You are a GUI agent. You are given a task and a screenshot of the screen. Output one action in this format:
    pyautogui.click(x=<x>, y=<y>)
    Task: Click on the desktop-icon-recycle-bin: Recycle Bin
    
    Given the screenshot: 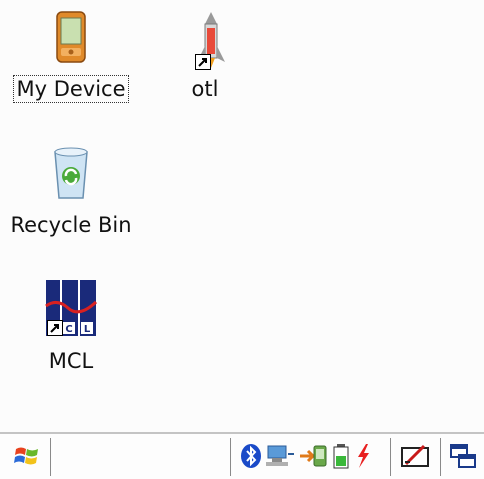 What is the action you would take?
    pyautogui.click(x=71, y=190)
    